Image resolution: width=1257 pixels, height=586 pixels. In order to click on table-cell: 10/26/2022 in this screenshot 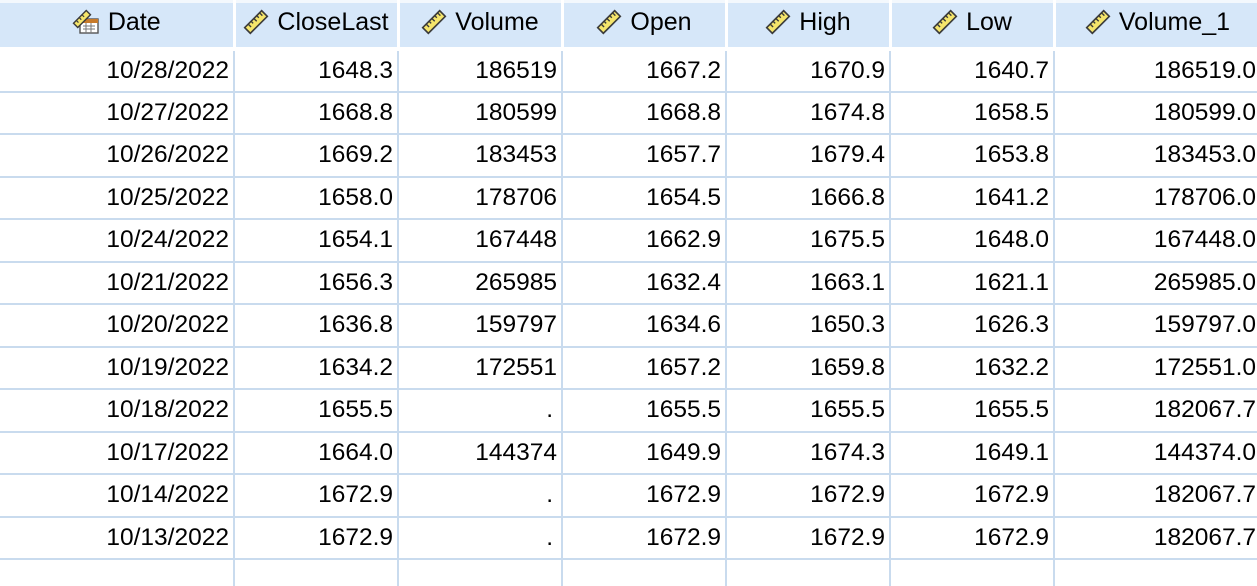, I will do `click(117, 156)`.